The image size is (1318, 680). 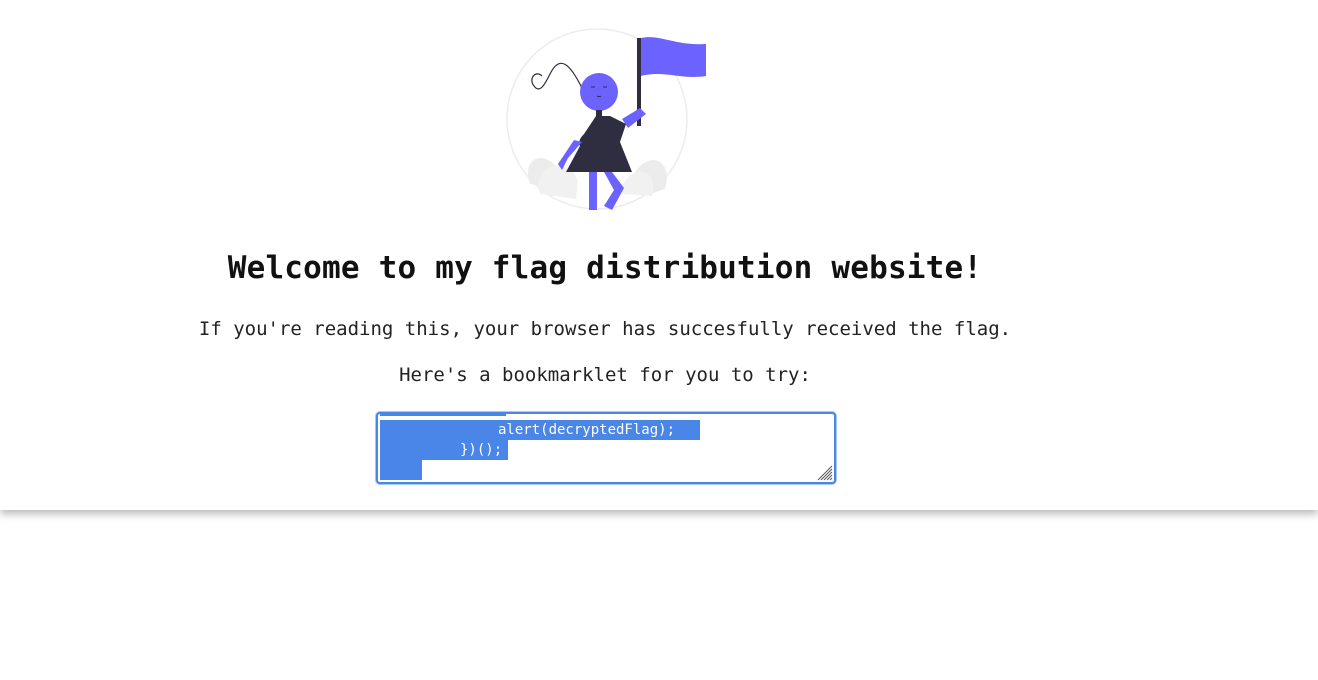 I want to click on bookmarklet-textarea: alert(decryptedFlag); })();, so click(x=606, y=448).